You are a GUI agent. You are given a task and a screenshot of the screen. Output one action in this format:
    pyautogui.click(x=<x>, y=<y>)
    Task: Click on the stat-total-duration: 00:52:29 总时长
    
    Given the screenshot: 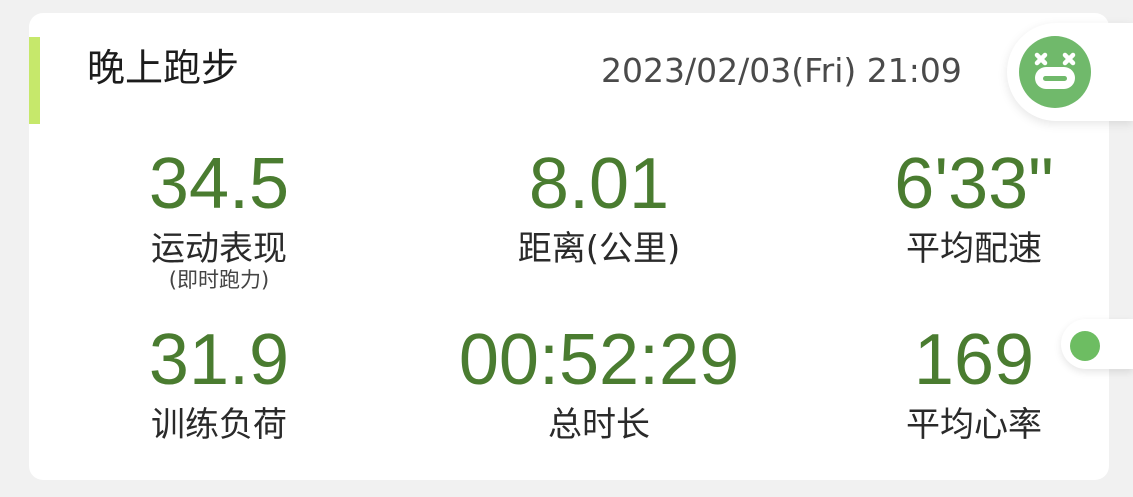 What is the action you would take?
    pyautogui.click(x=599, y=383)
    